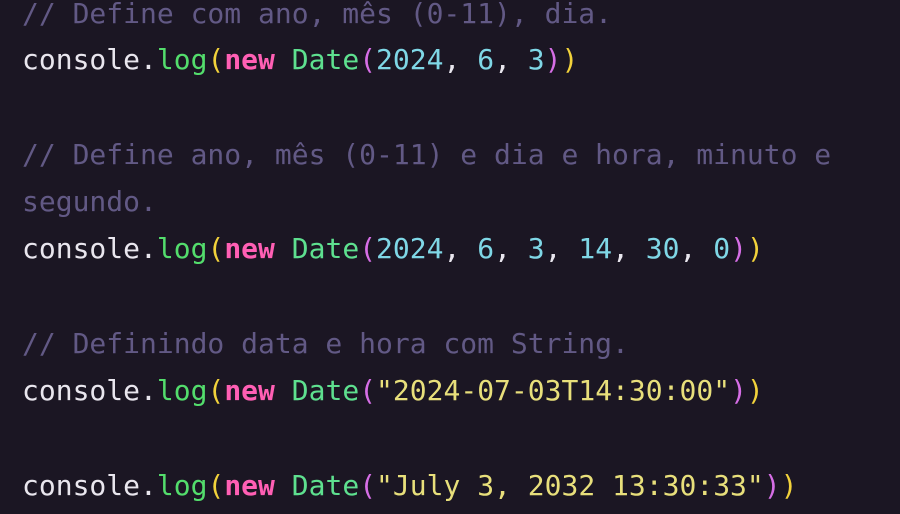 The width and height of the screenshot is (900, 514). What do you see at coordinates (325, 343) in the screenshot?
I see `comment-line-3: // Definindo data e hora com String.` at bounding box center [325, 343].